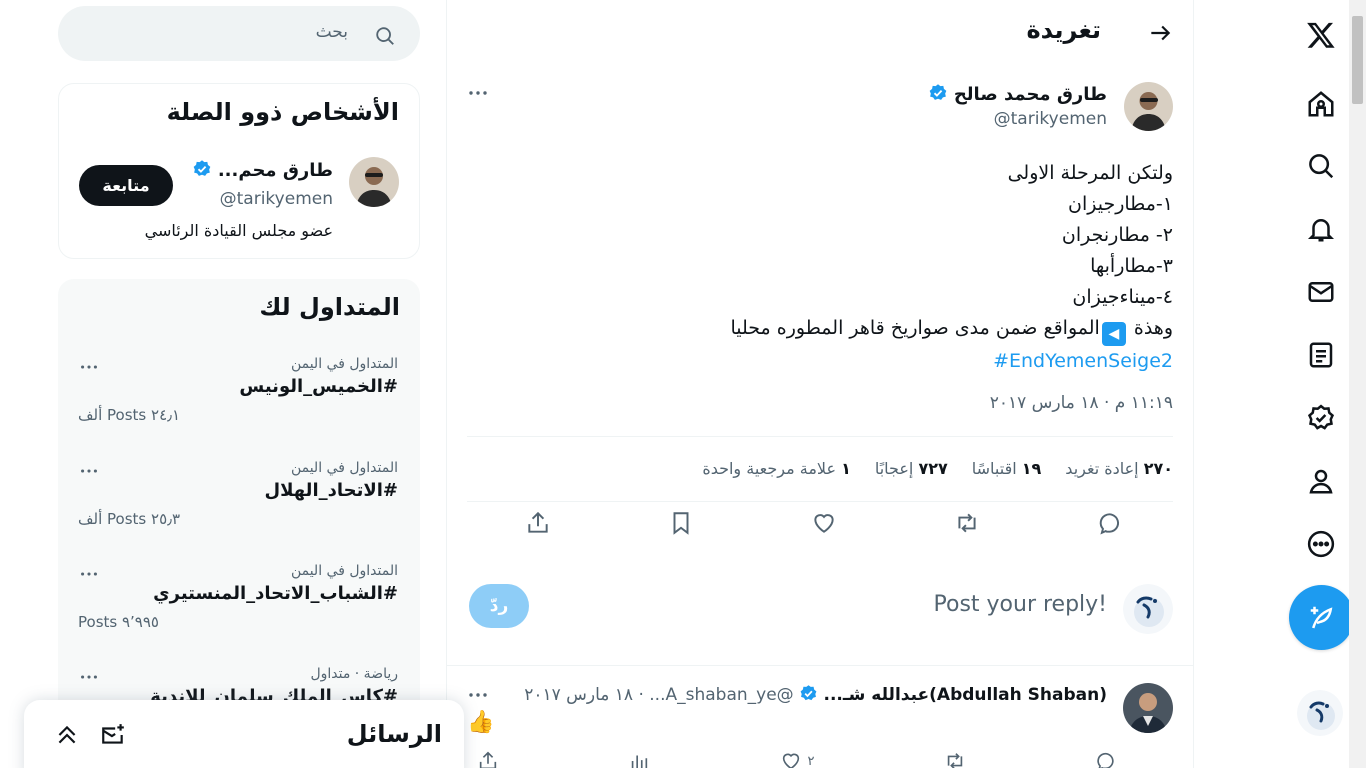  What do you see at coordinates (344, 571) in the screenshot?
I see `trend-context: المتداول في اليمن` at bounding box center [344, 571].